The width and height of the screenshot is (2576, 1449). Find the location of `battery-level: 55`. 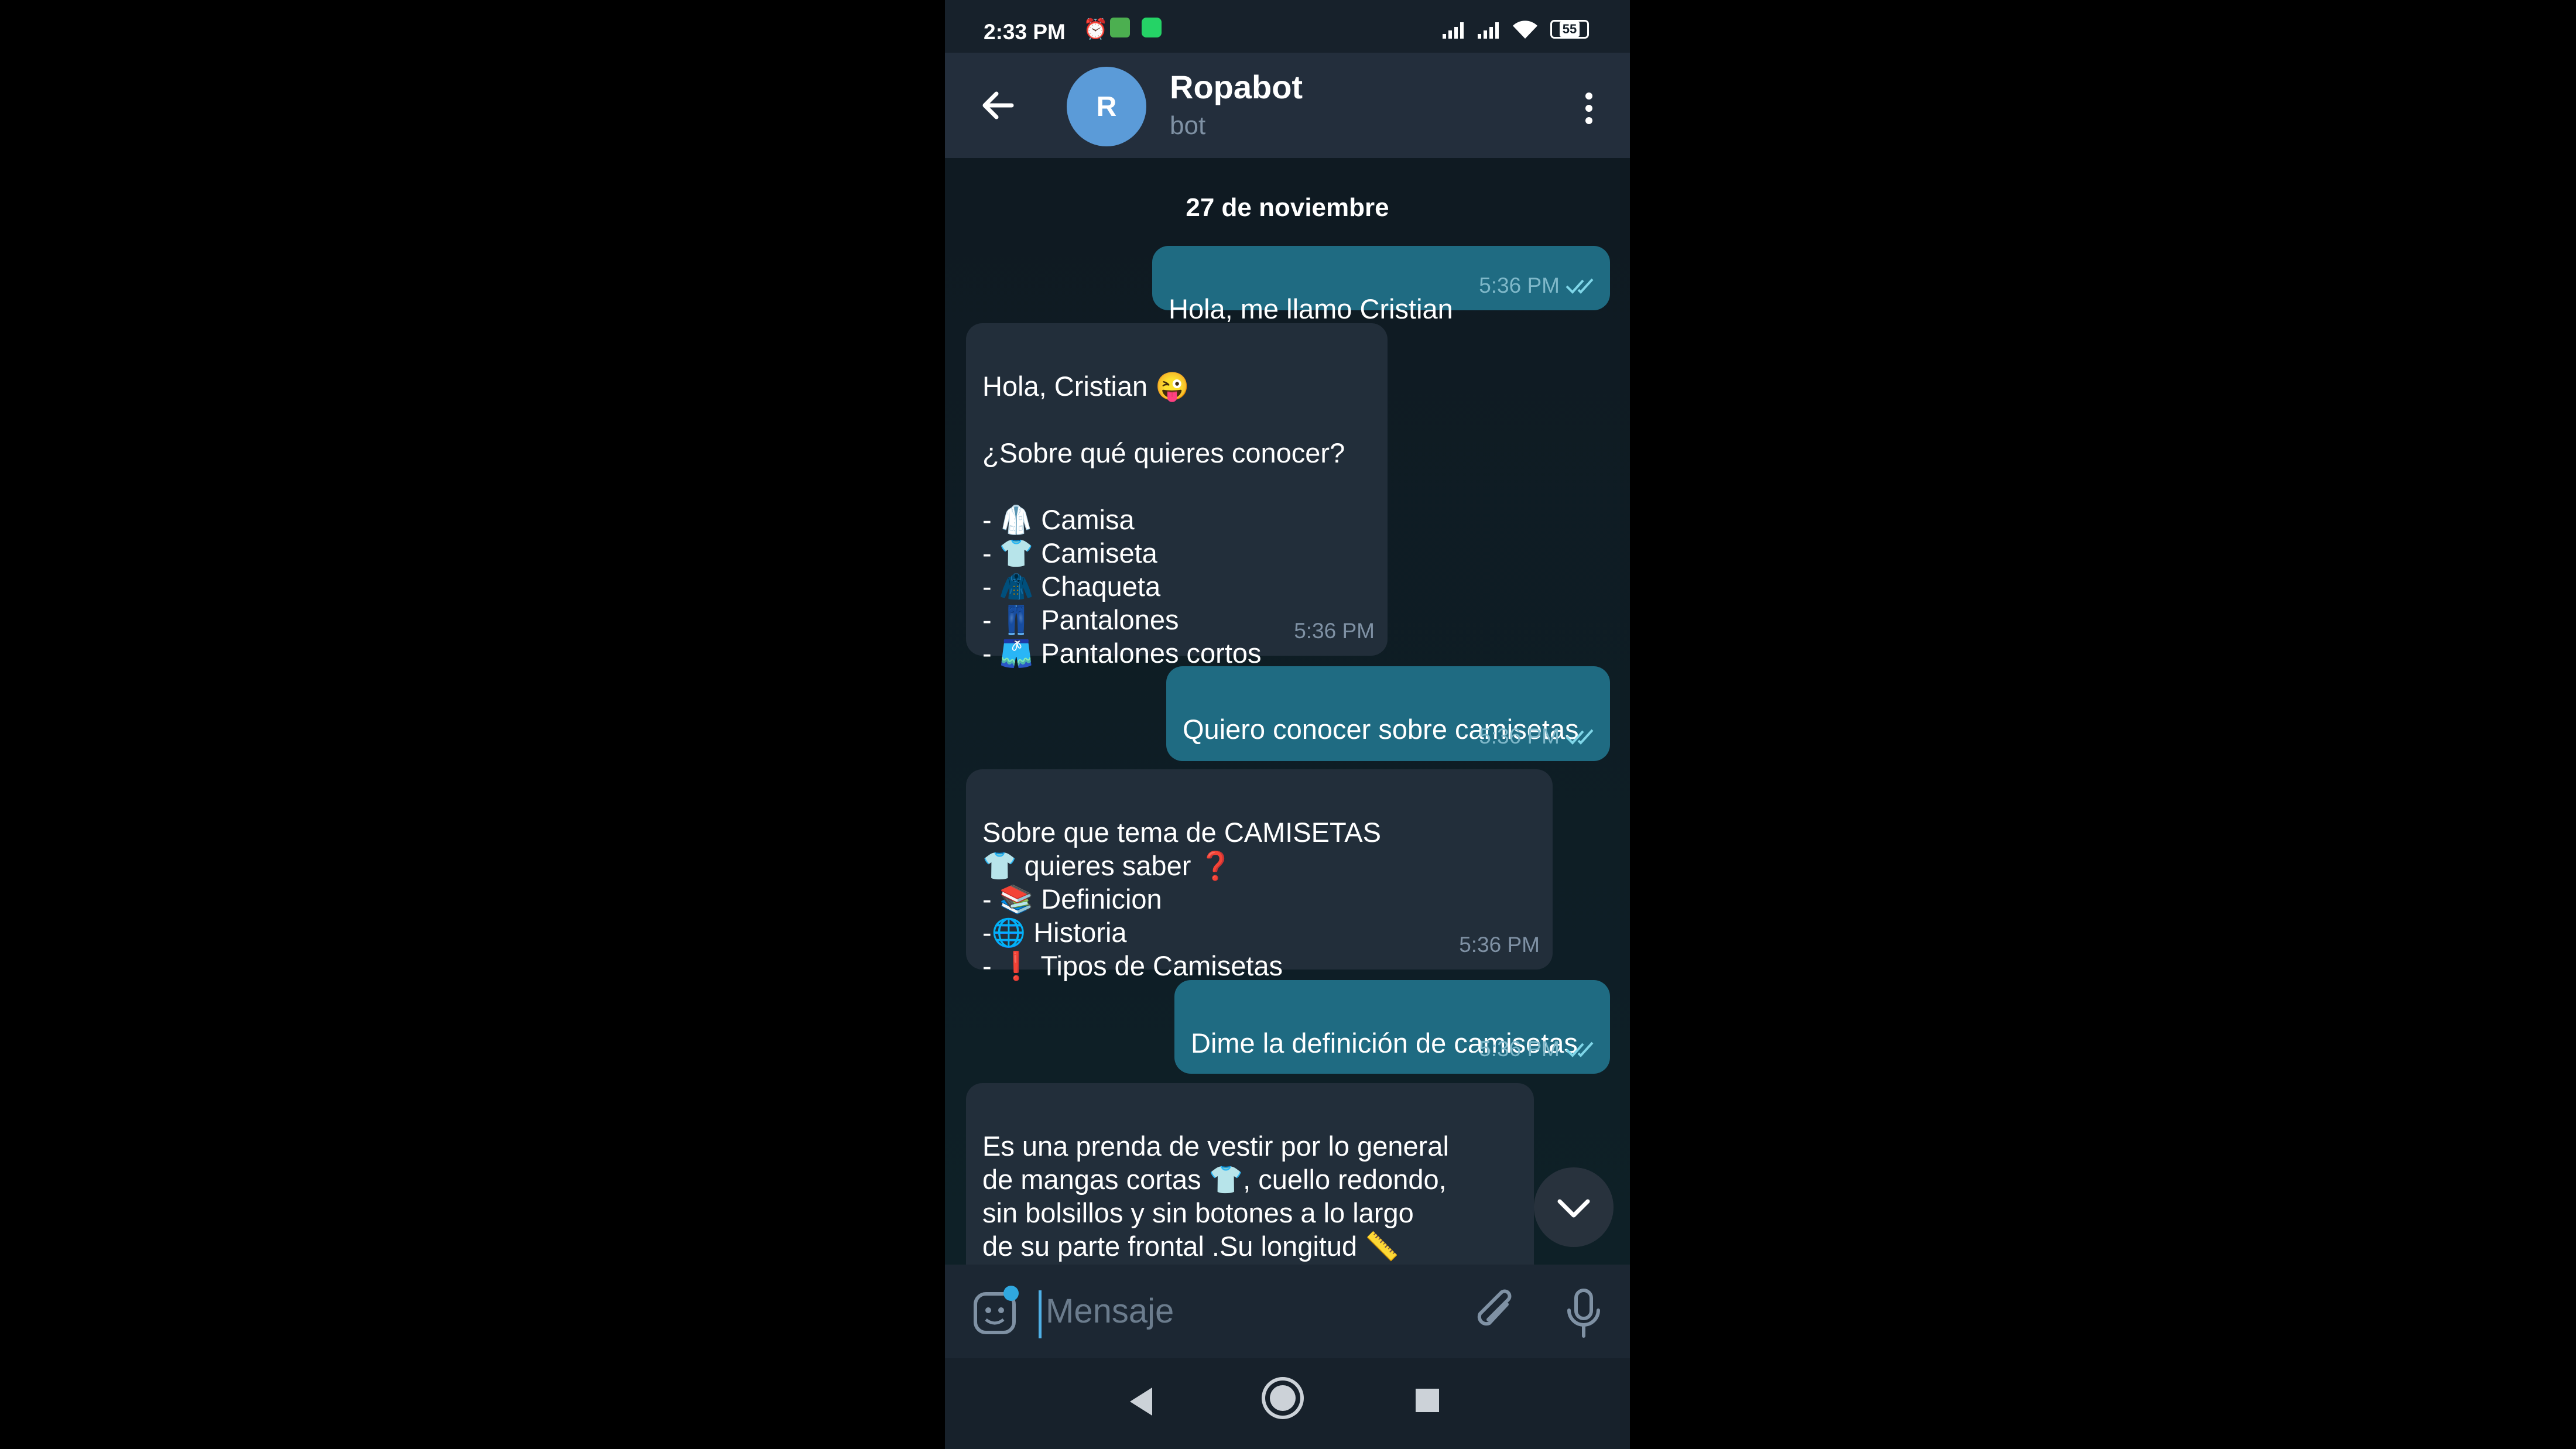

battery-level: 55 is located at coordinates (1569, 29).